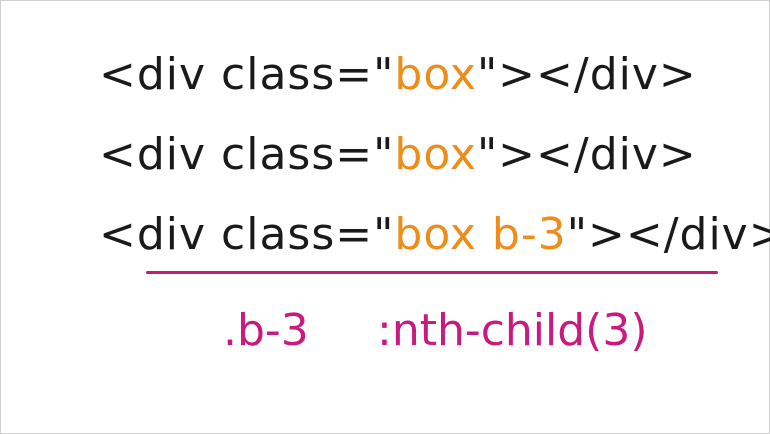 The width and height of the screenshot is (770, 434). Describe the element at coordinates (435, 74) in the screenshot. I see `html-line-1-class: box` at that location.